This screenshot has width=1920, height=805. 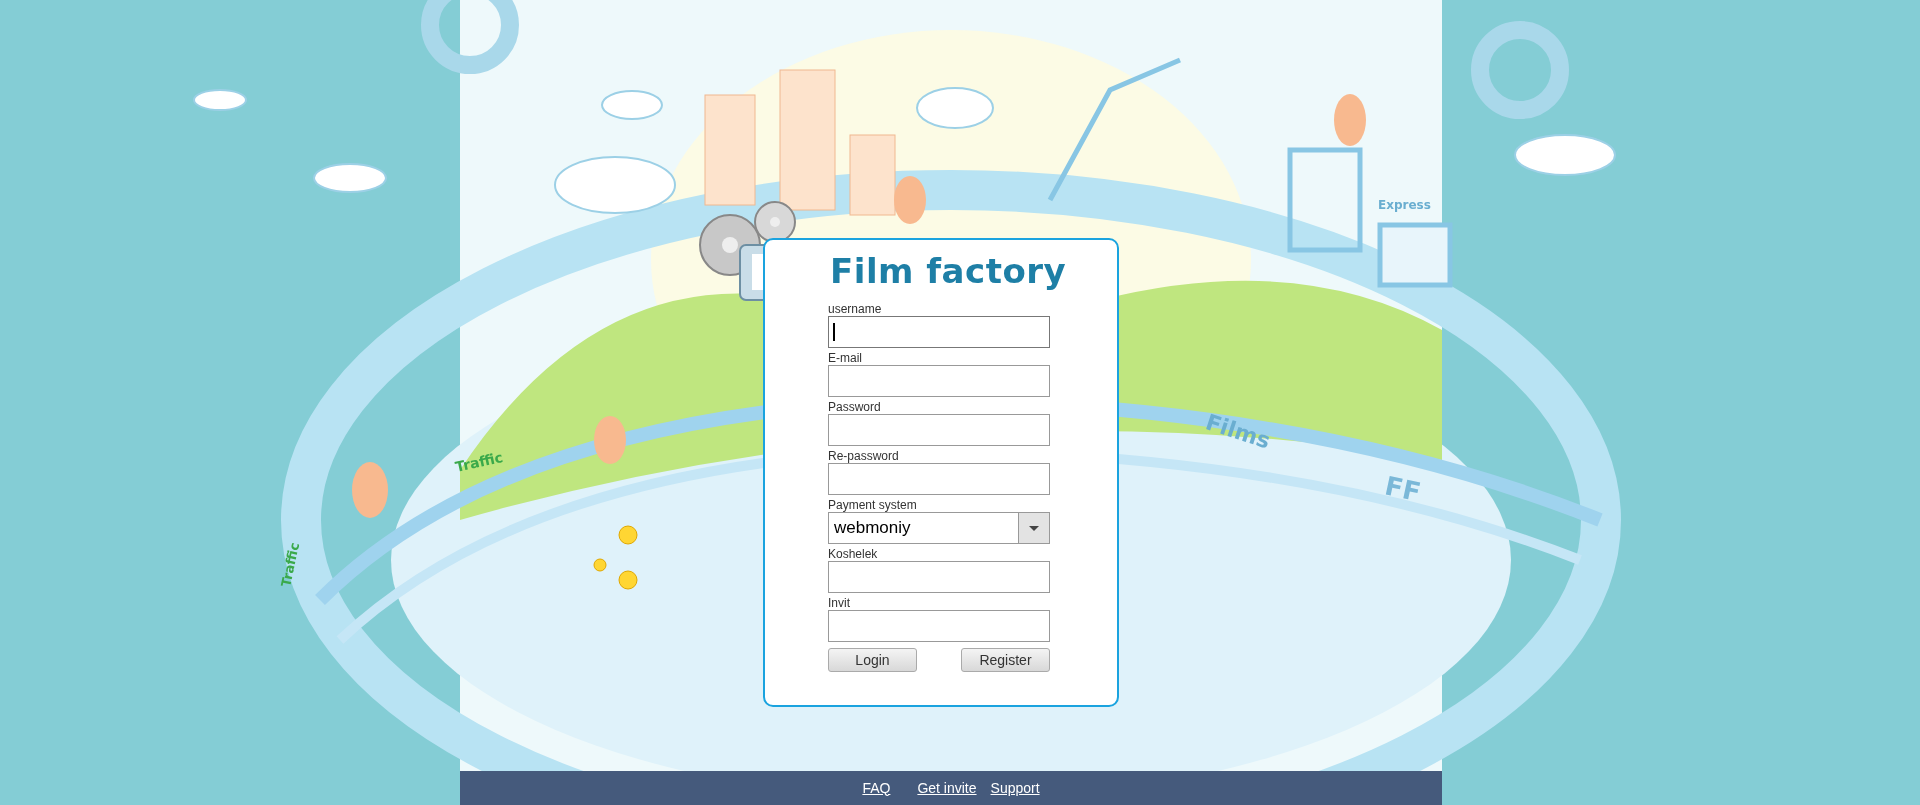 I want to click on field-label: Re-password, so click(x=864, y=456).